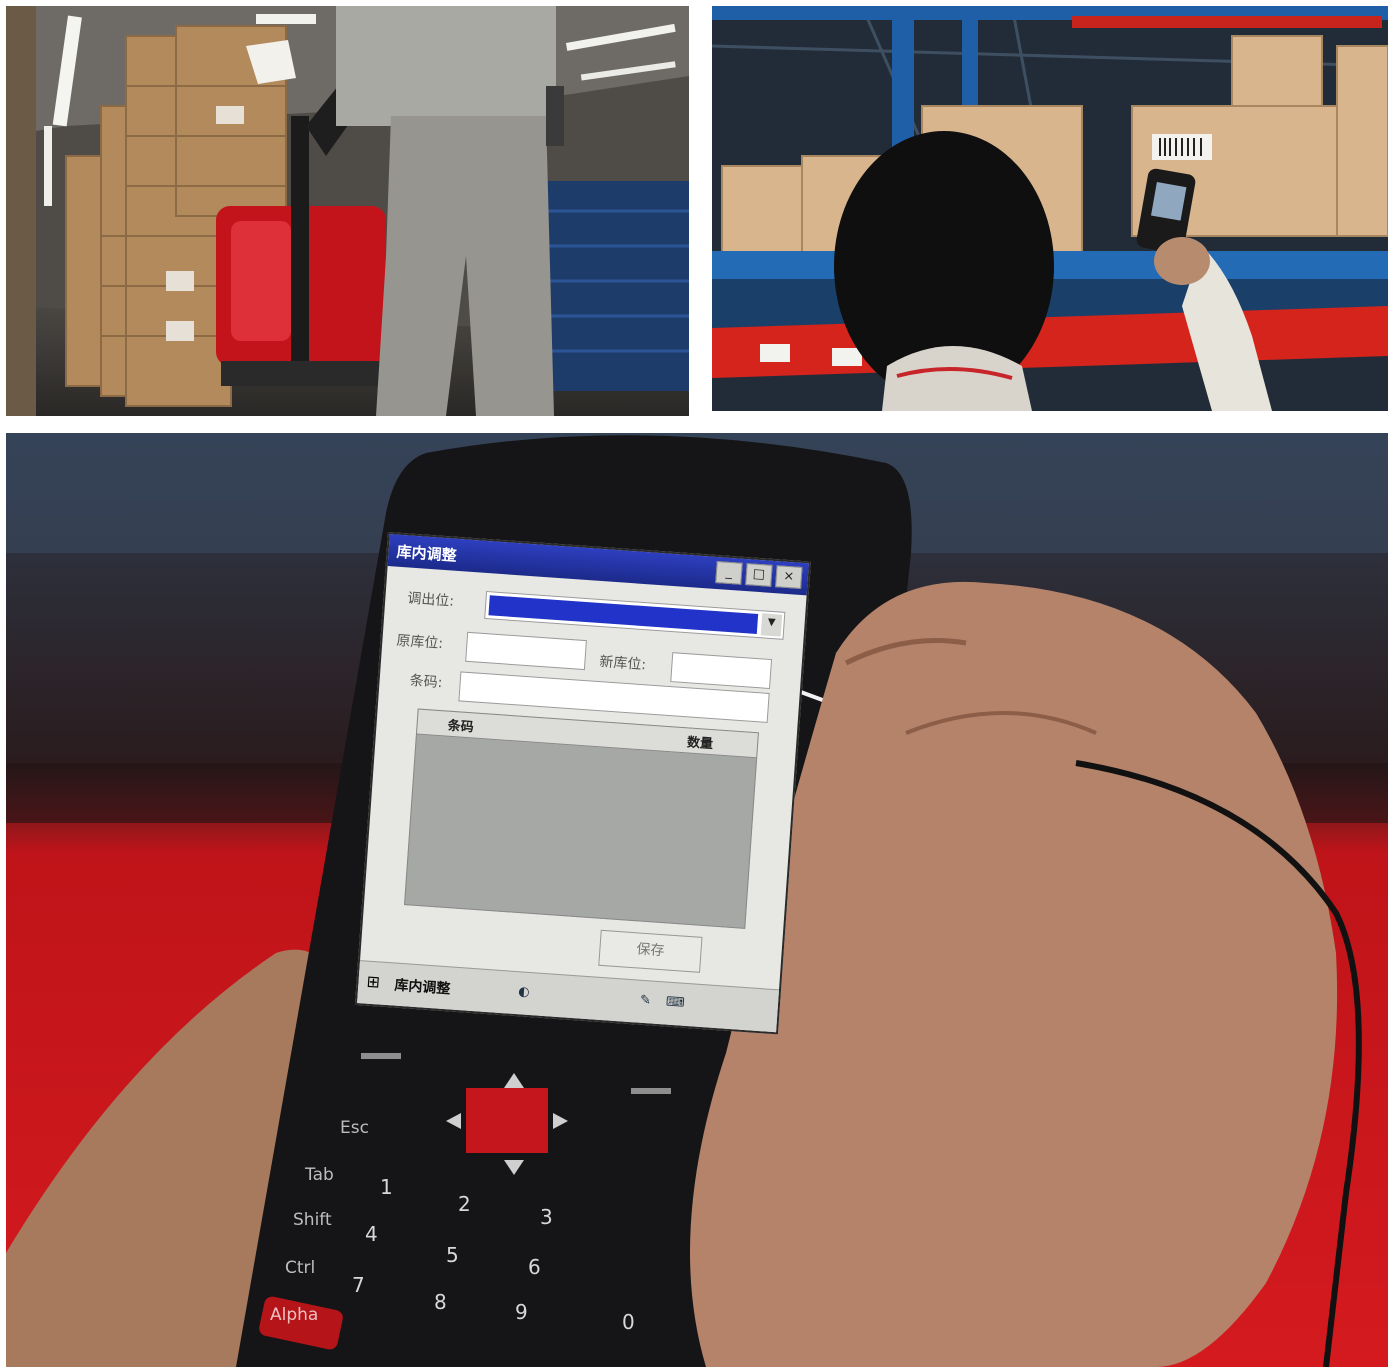 The width and height of the screenshot is (1388, 1367). What do you see at coordinates (422, 987) in the screenshot?
I see `taskbar-app-label: 库内调整` at bounding box center [422, 987].